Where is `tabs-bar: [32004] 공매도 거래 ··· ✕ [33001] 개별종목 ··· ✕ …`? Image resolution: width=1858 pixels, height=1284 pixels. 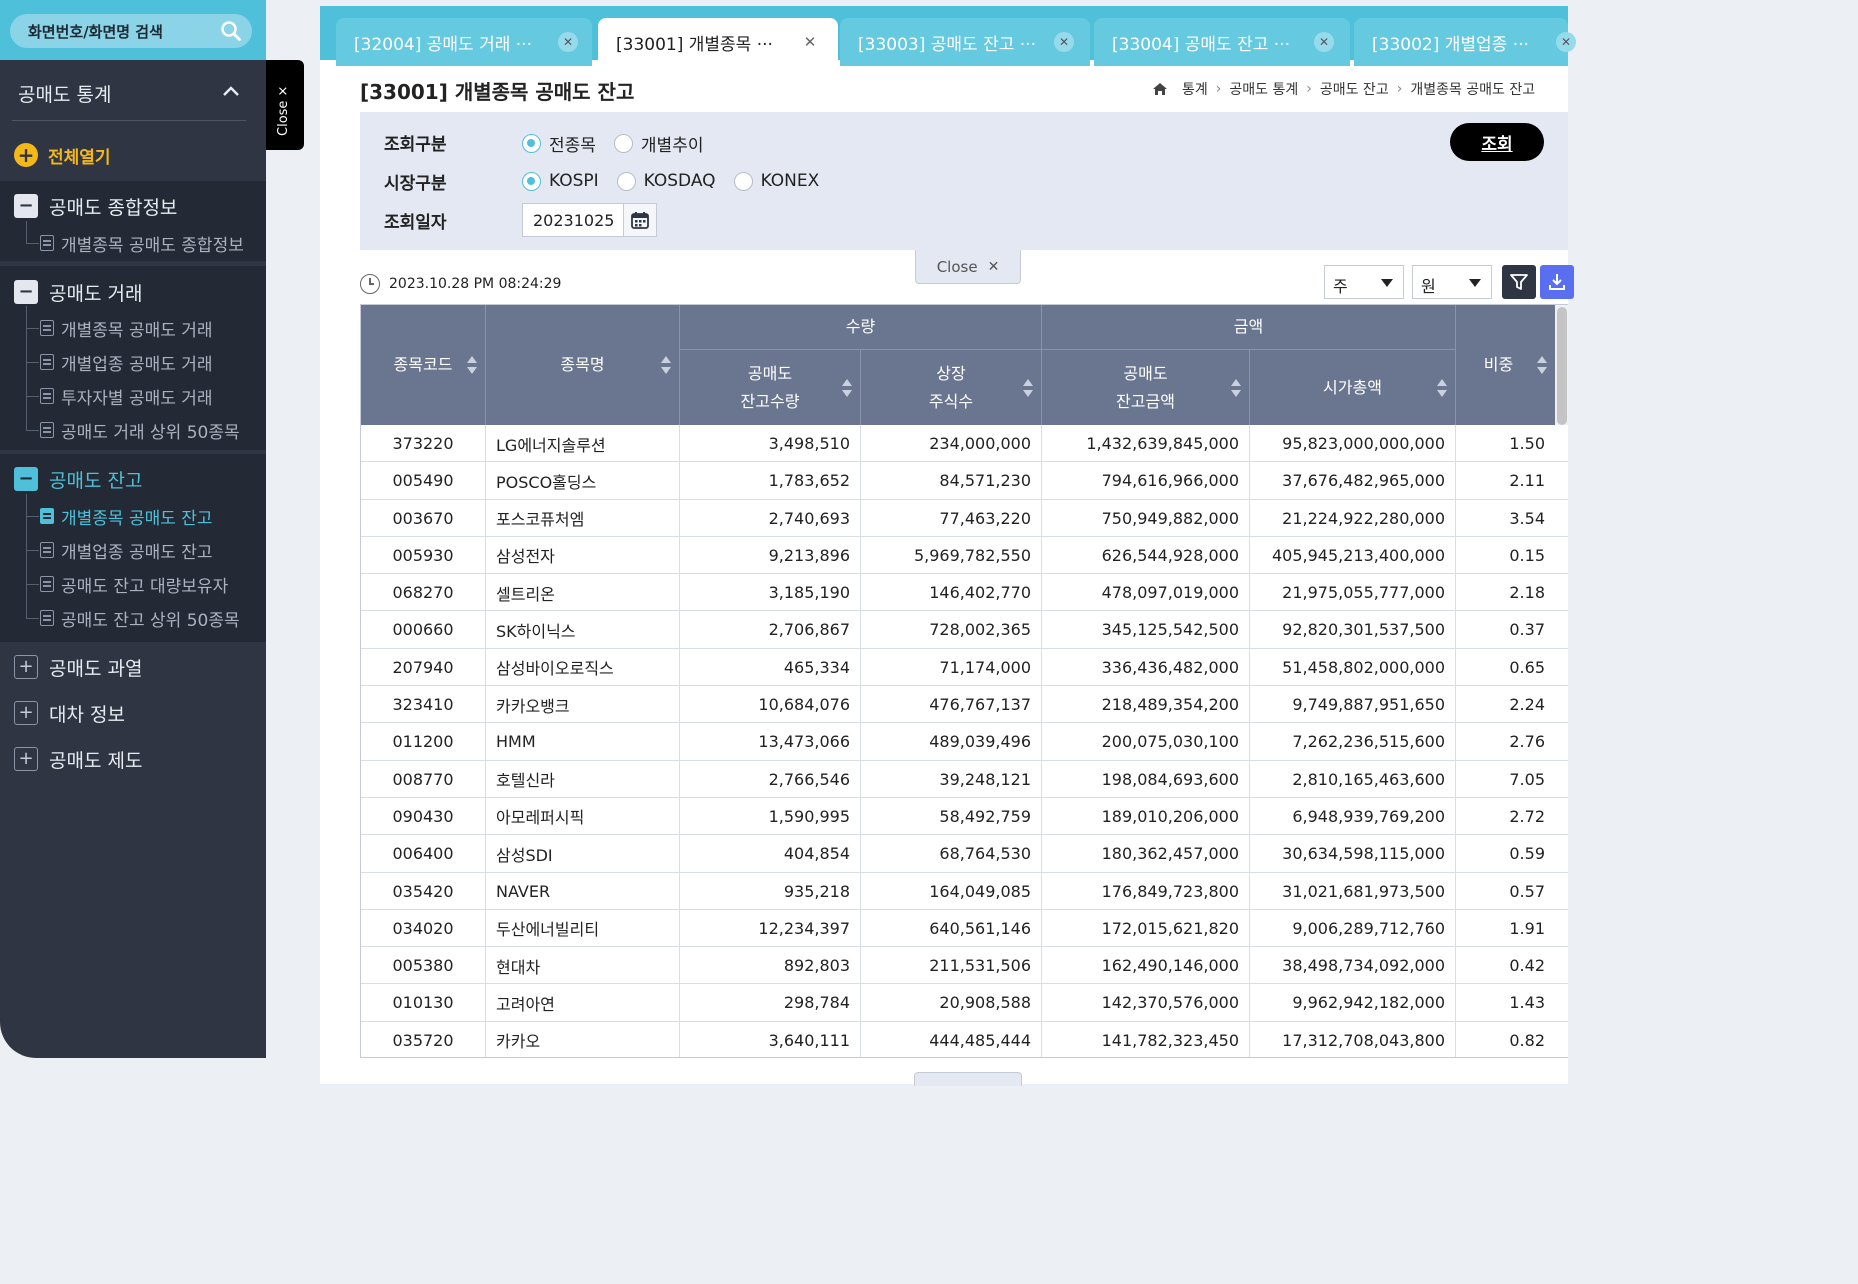
tabs-bar: [32004] 공매도 거래 ··· ✕ [33001] 개별종목 ··· ✕ … is located at coordinates (948, 33).